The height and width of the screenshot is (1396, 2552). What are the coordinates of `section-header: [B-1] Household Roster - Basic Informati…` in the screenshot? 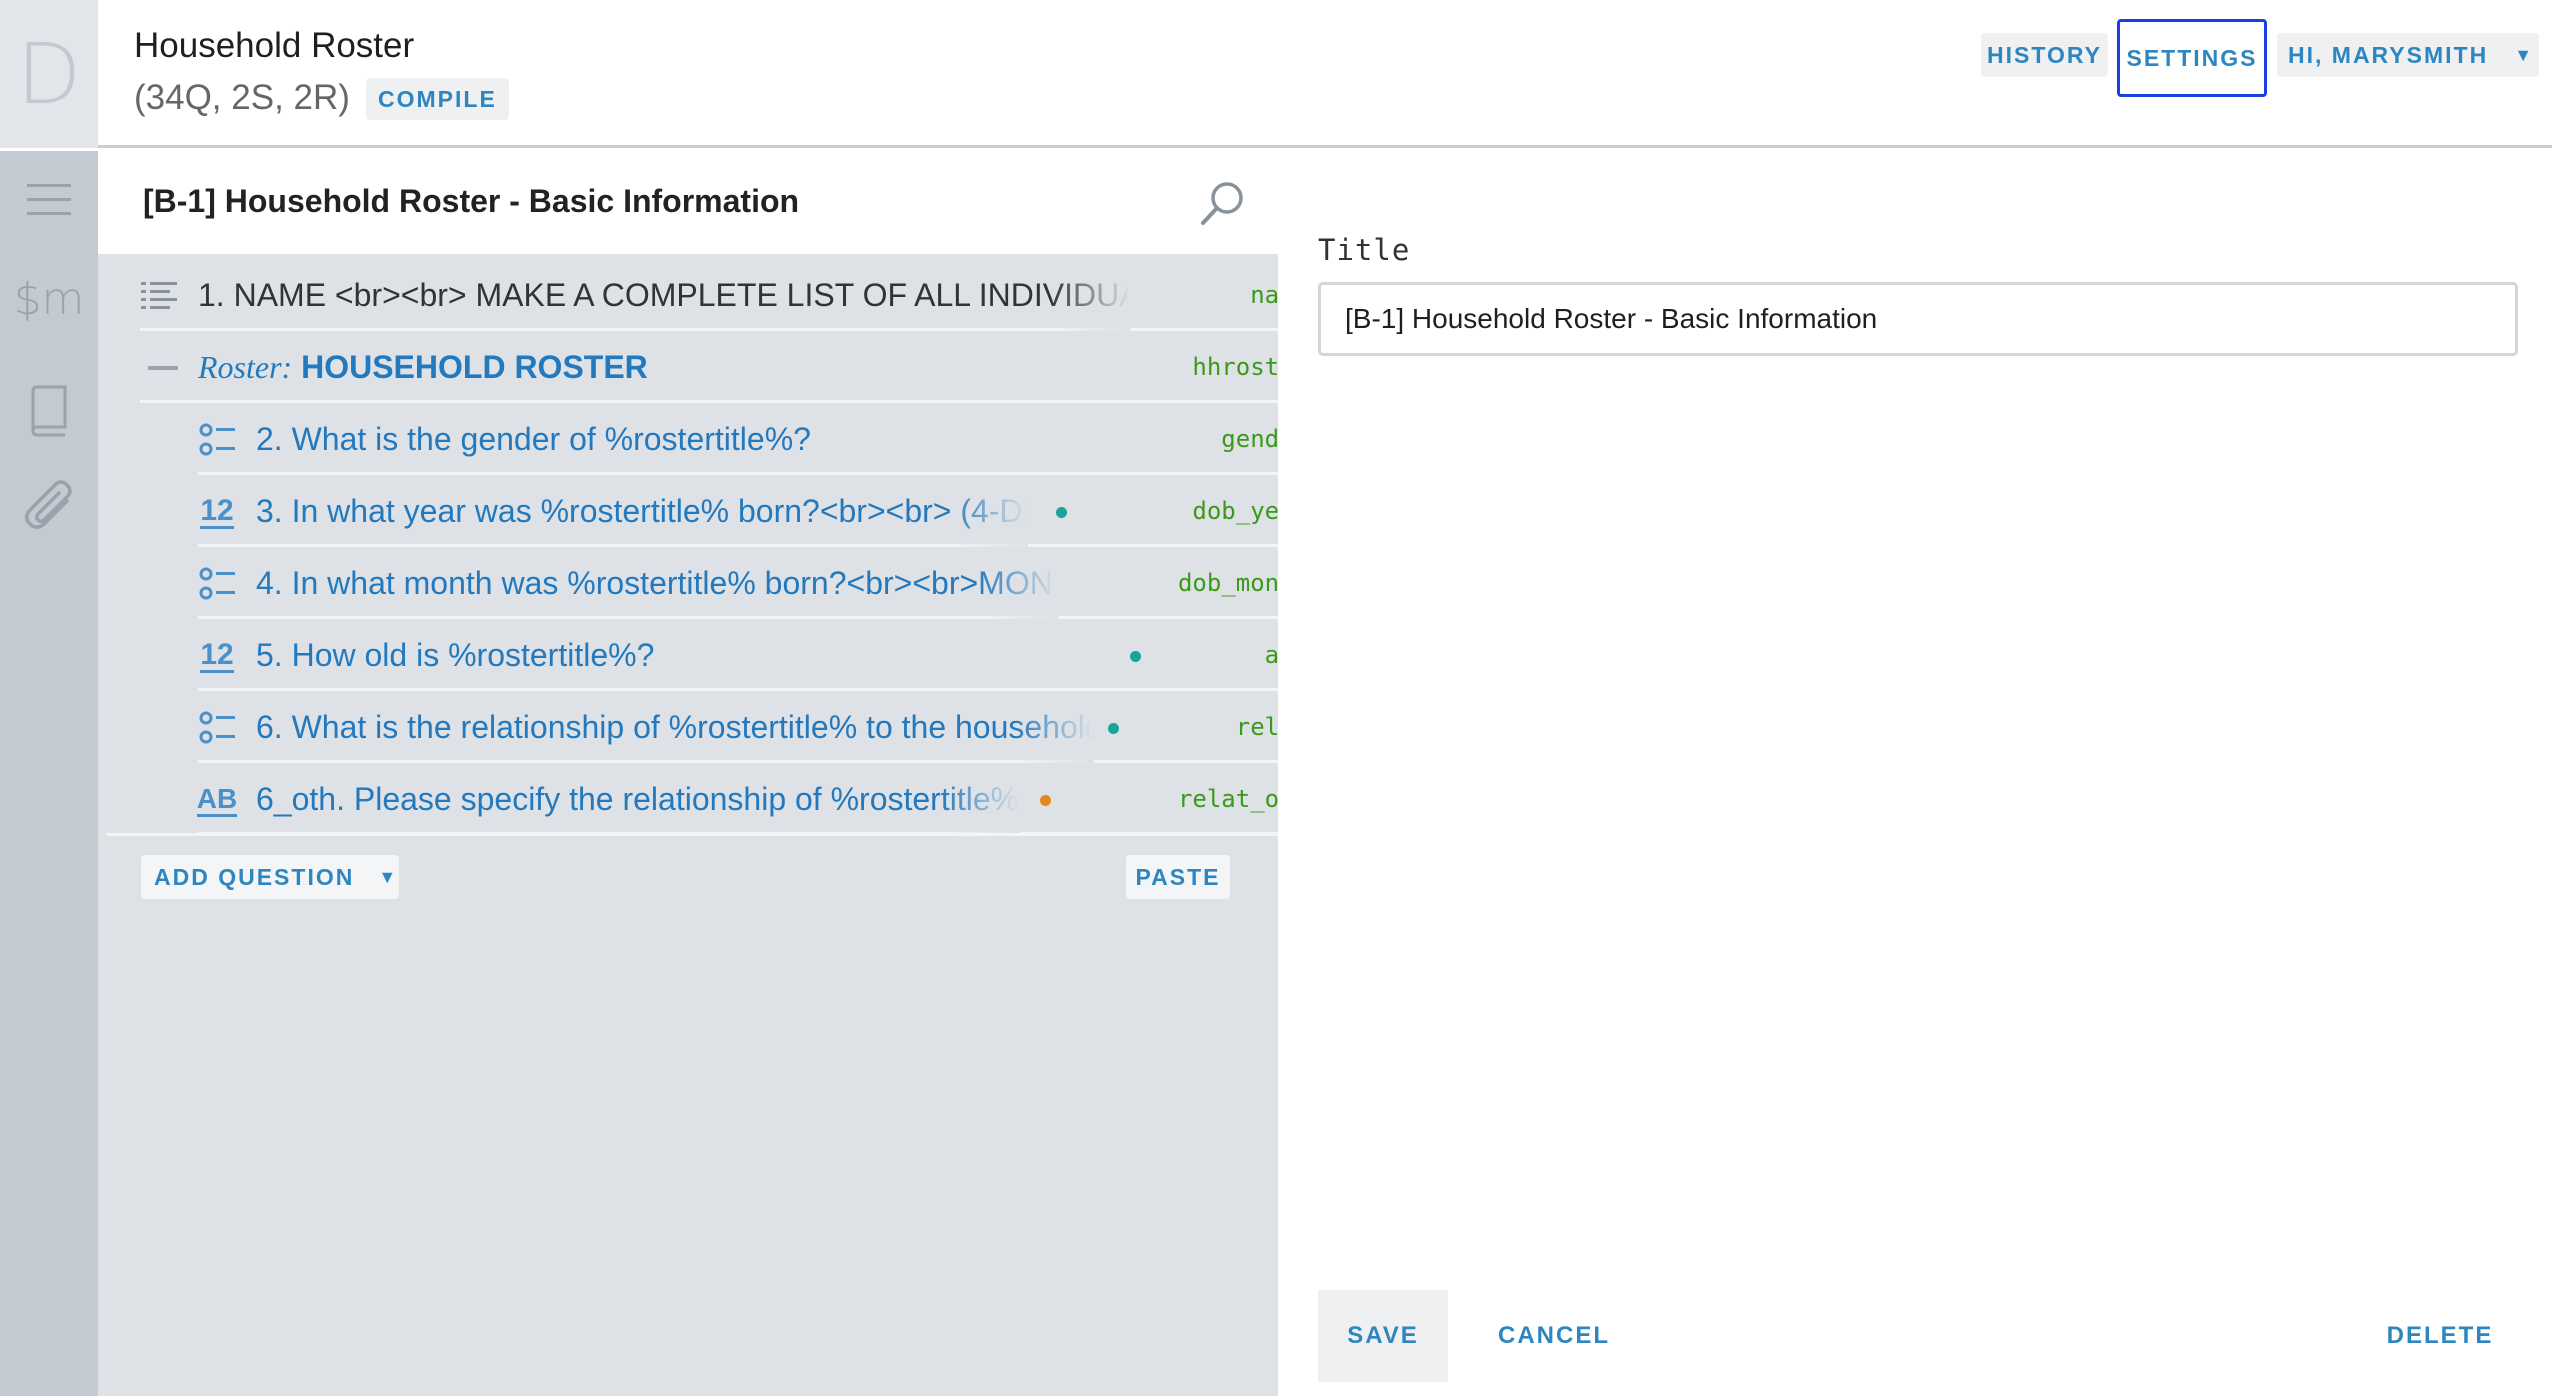 It's located at (688, 202).